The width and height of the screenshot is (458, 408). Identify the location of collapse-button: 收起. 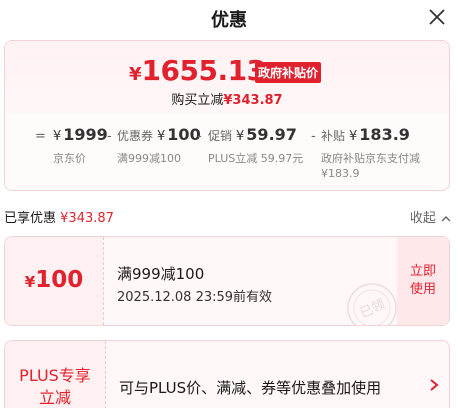
(431, 216).